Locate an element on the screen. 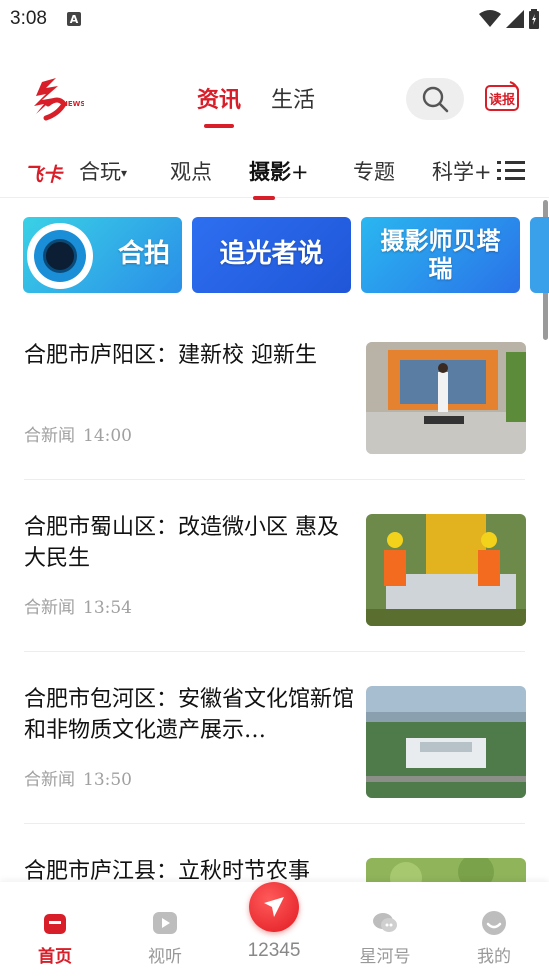 The height and width of the screenshot is (976, 549). channel-label: 摄影 is located at coordinates (270, 172).